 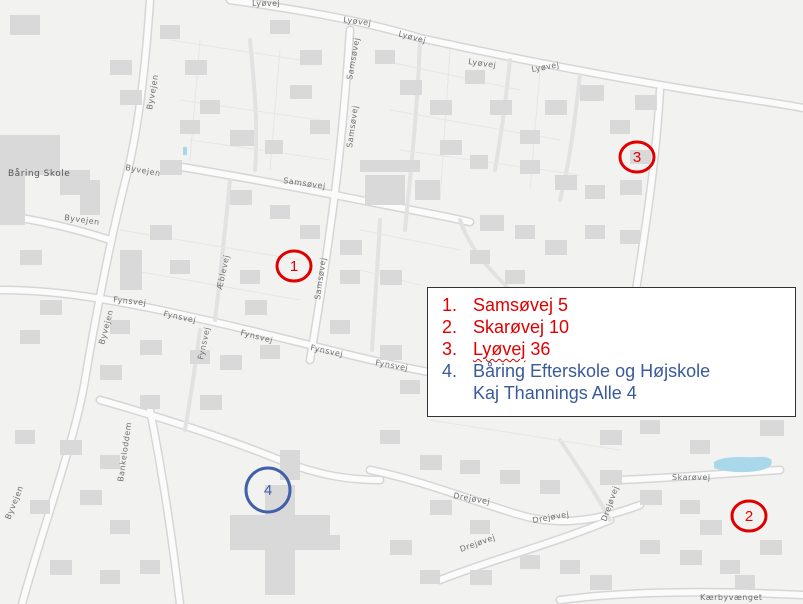 I want to click on legend-item-3: 3. Lyøvej 36, so click(x=618, y=349).